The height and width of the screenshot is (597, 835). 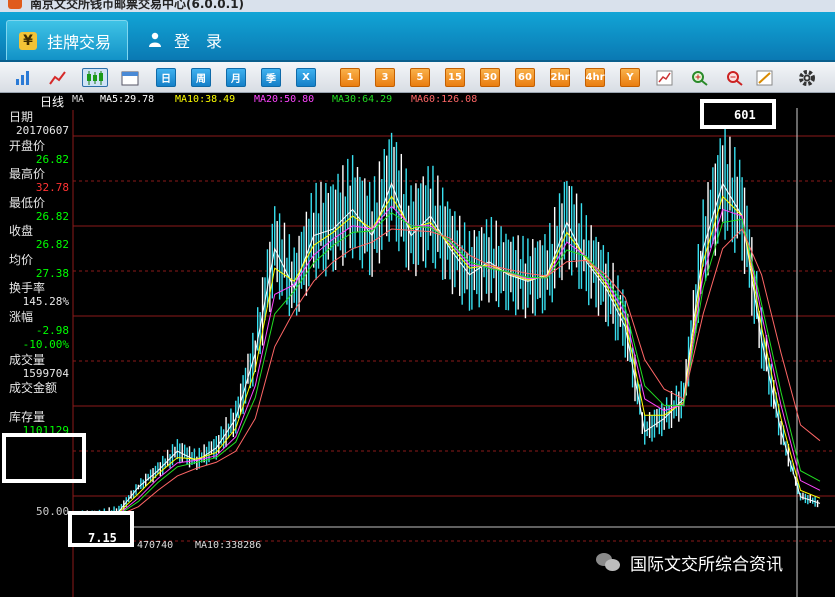 I want to click on info-label-turnover: 换手率, so click(x=27, y=288).